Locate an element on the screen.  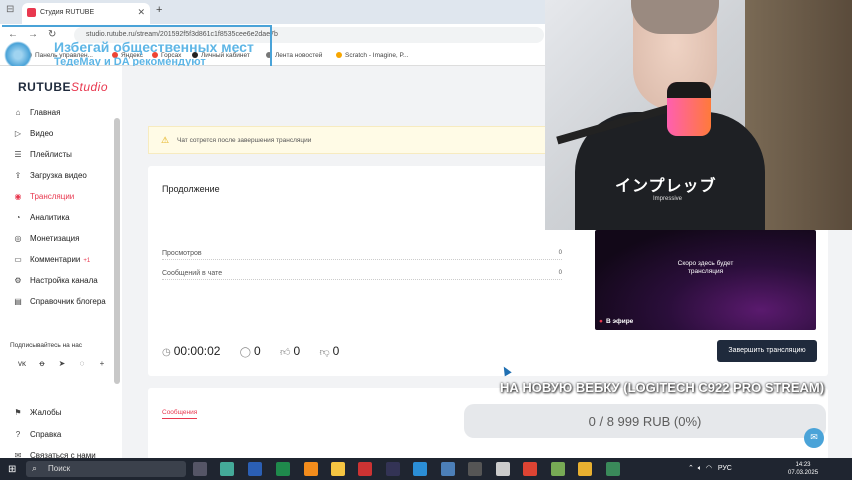
language-indicator: РУС is located at coordinates (725, 468).